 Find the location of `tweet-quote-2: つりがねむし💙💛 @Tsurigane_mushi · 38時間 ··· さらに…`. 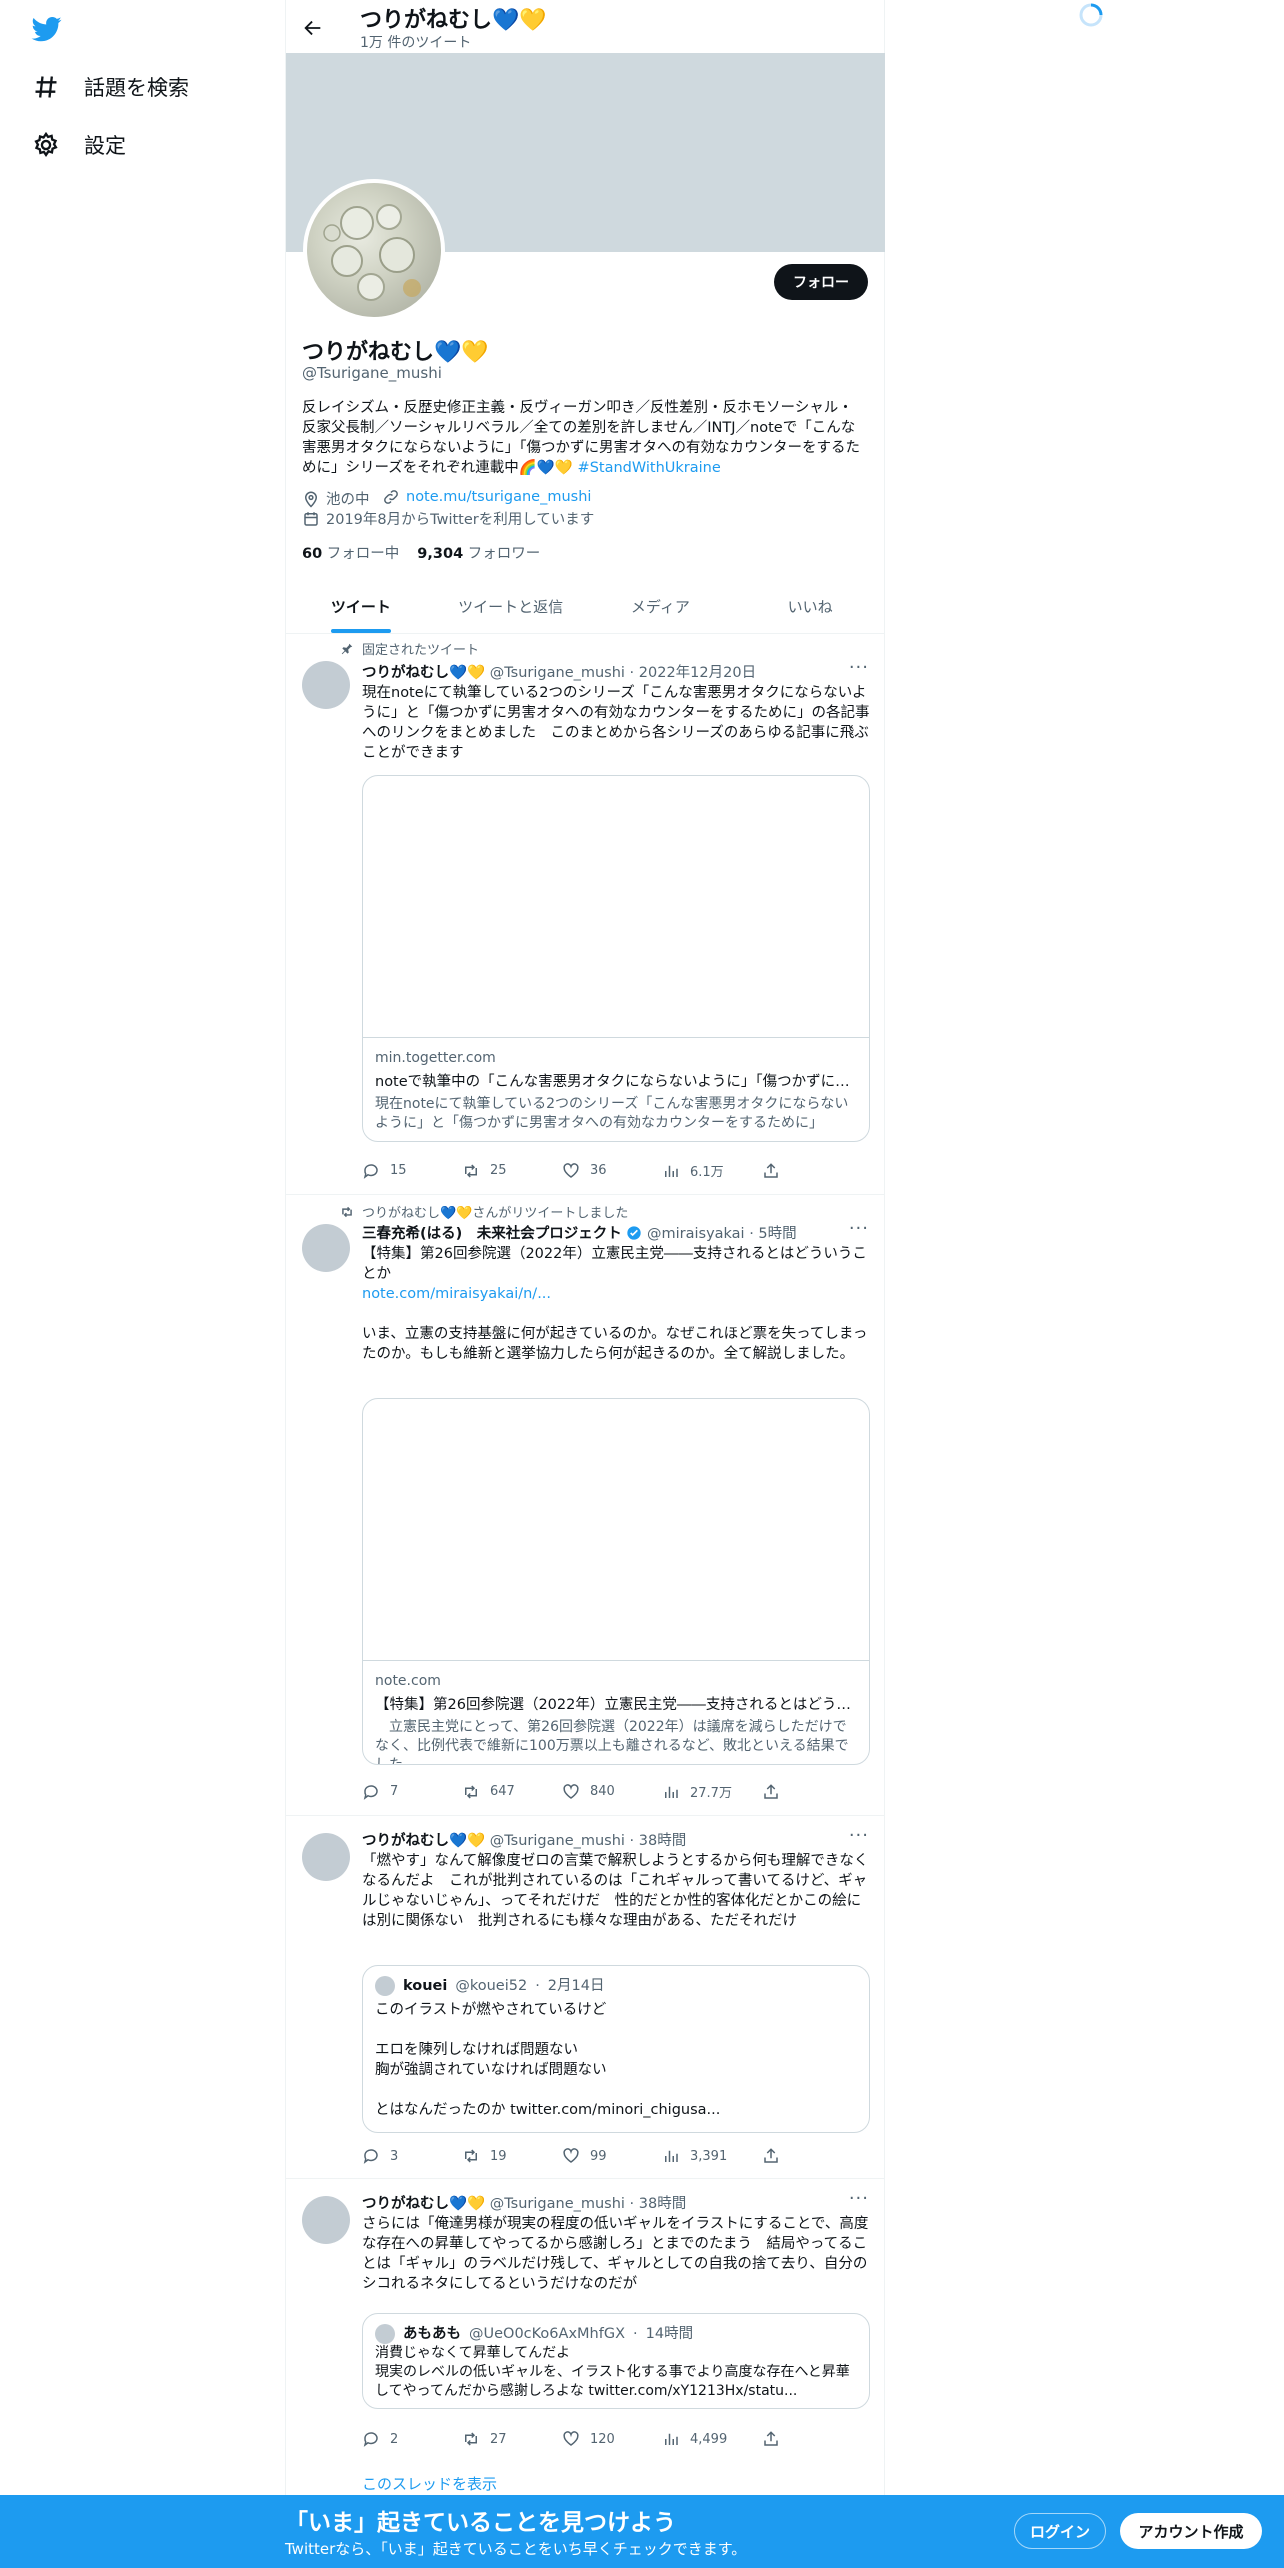

tweet-quote-2: つりがねむし💙💛 @Tsurigane_mushi · 38時間 ··· さらに… is located at coordinates (585, 2337).